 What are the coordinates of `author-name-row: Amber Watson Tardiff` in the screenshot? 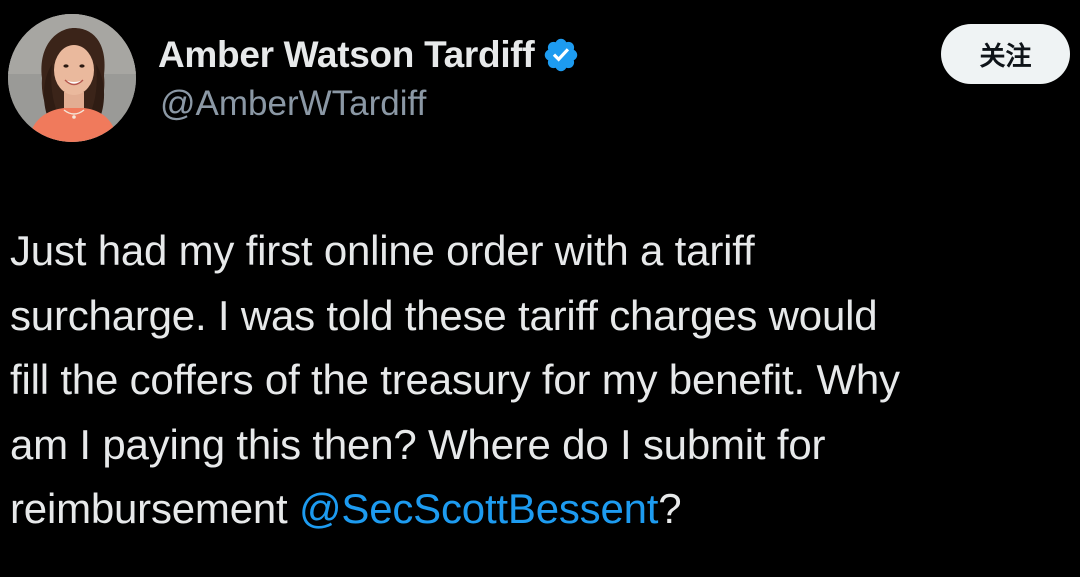 It's located at (369, 55).